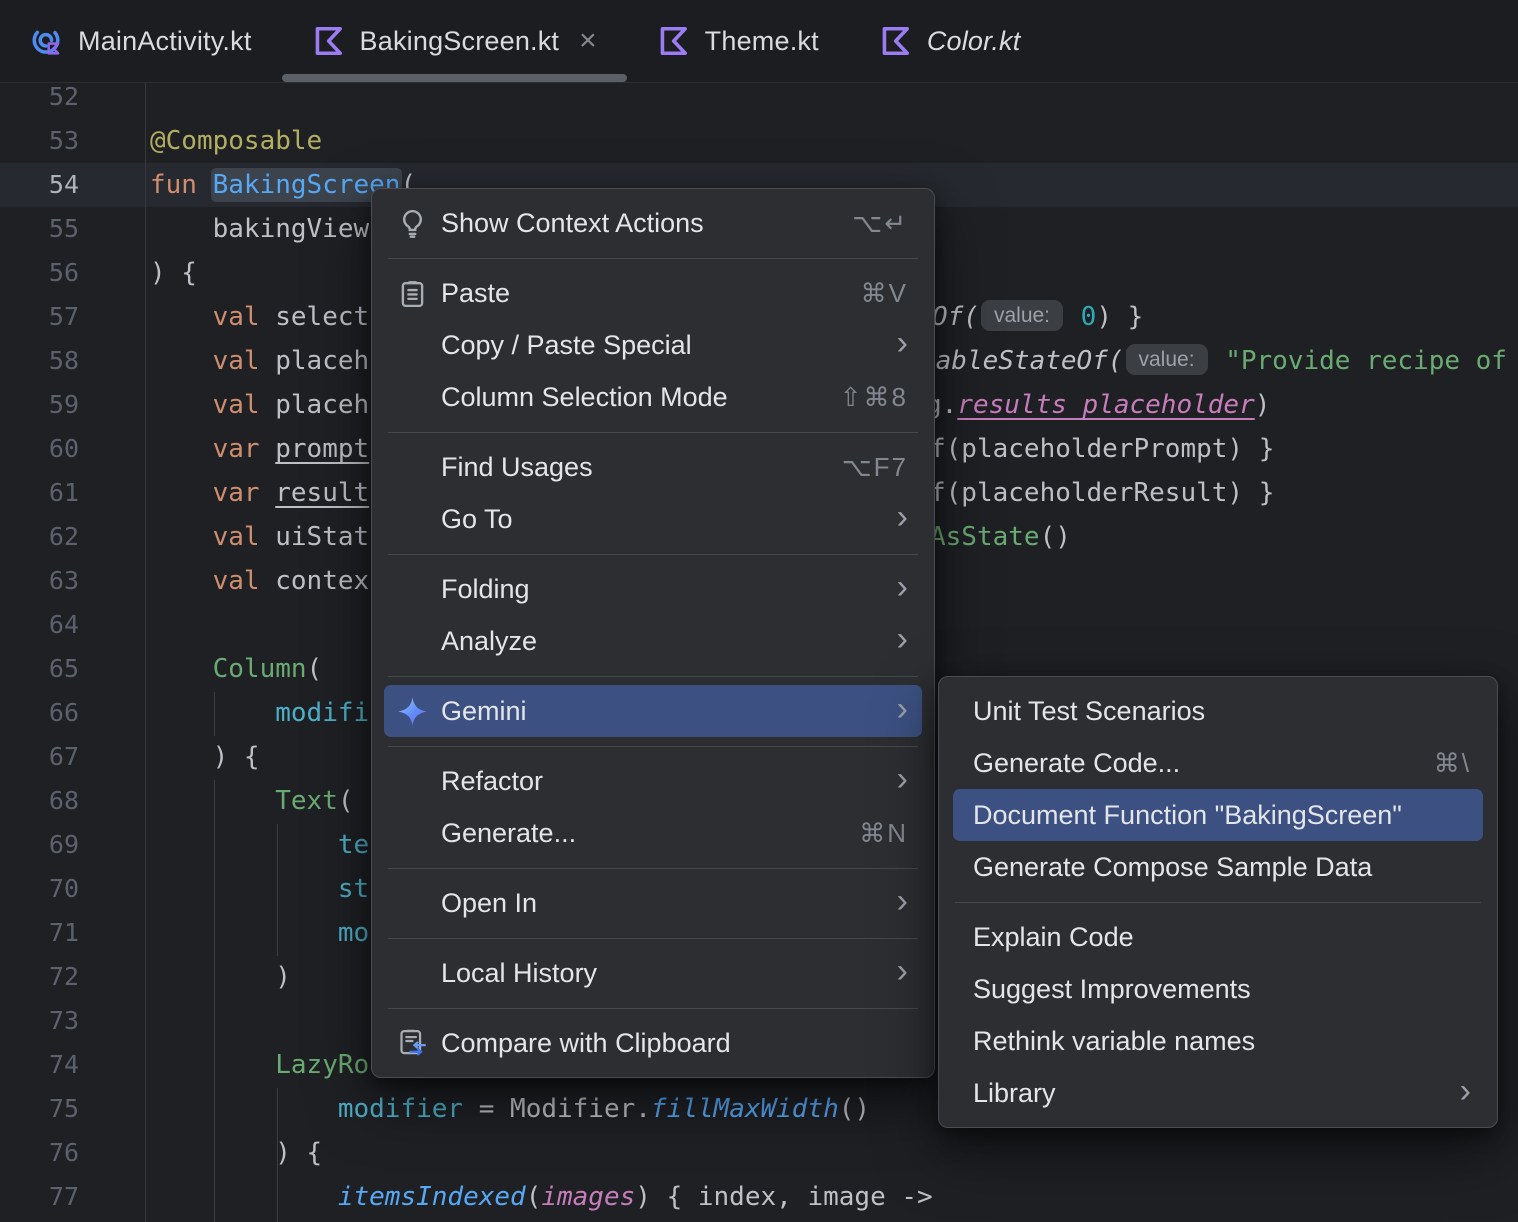 The width and height of the screenshot is (1518, 1222). What do you see at coordinates (145, 652) in the screenshot?
I see `gutter-divider` at bounding box center [145, 652].